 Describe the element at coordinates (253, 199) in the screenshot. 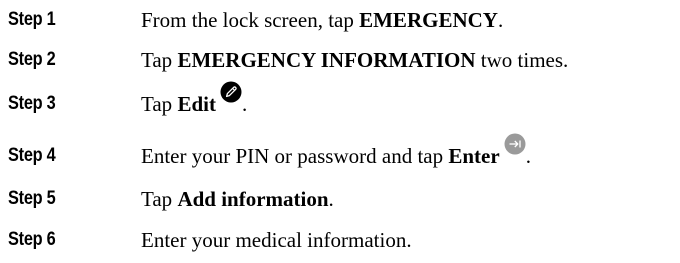

I see `step-emphasis: Add information` at that location.